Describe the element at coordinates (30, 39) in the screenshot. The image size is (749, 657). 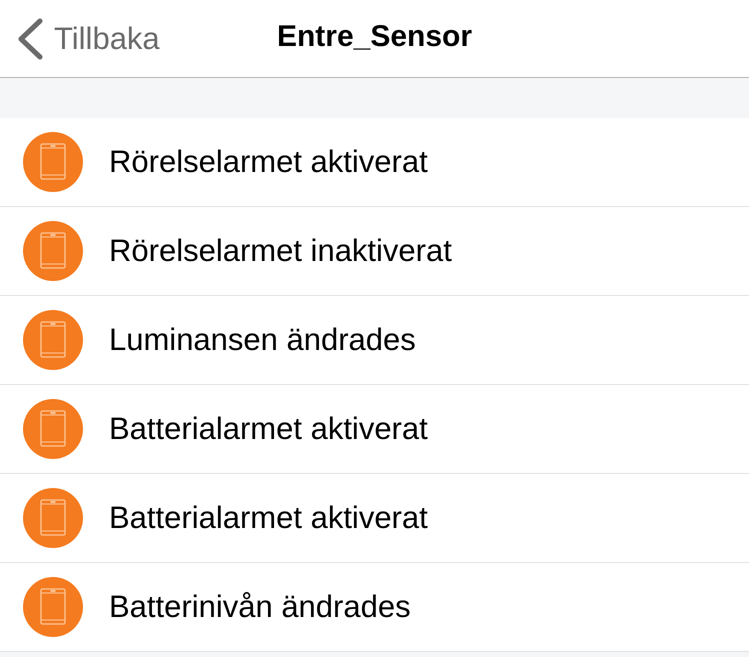
I see `back-chevron-icon` at that location.